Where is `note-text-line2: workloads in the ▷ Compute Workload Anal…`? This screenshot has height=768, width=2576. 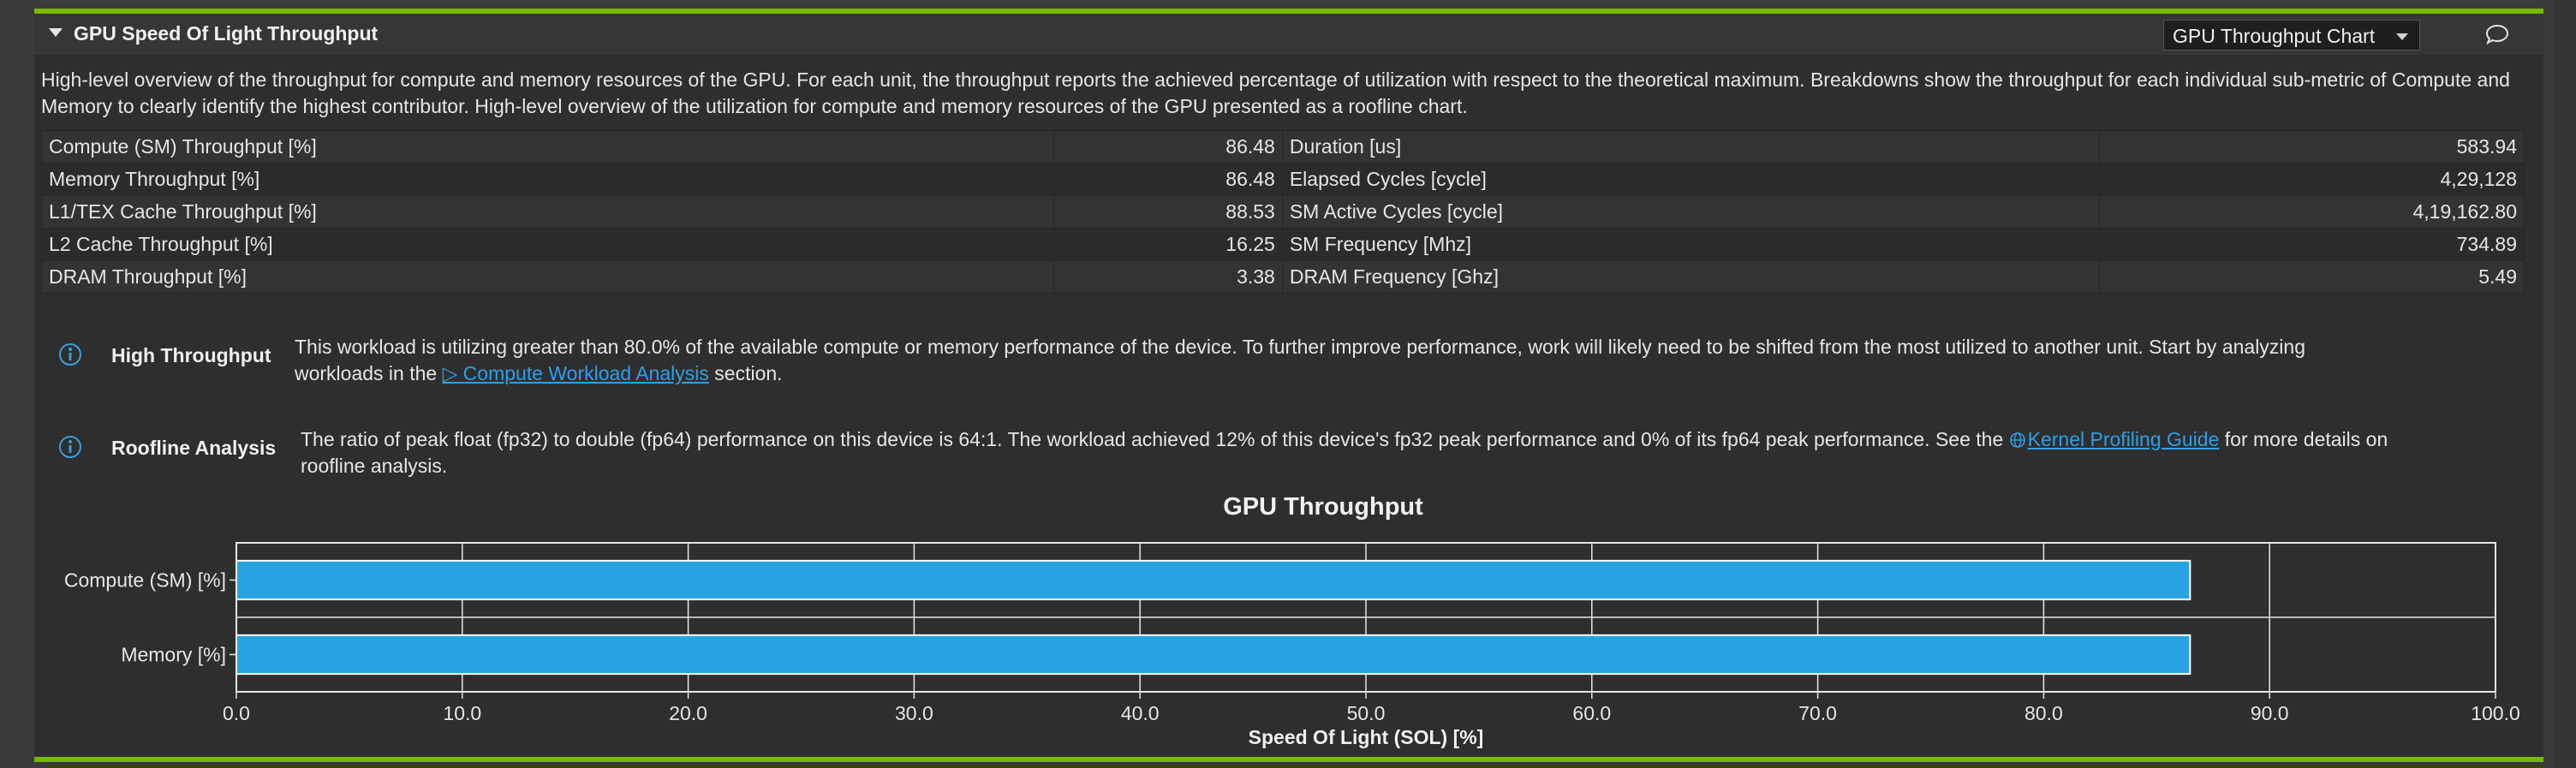 note-text-line2: workloads in the ▷ Compute Workload Anal… is located at coordinates (539, 373).